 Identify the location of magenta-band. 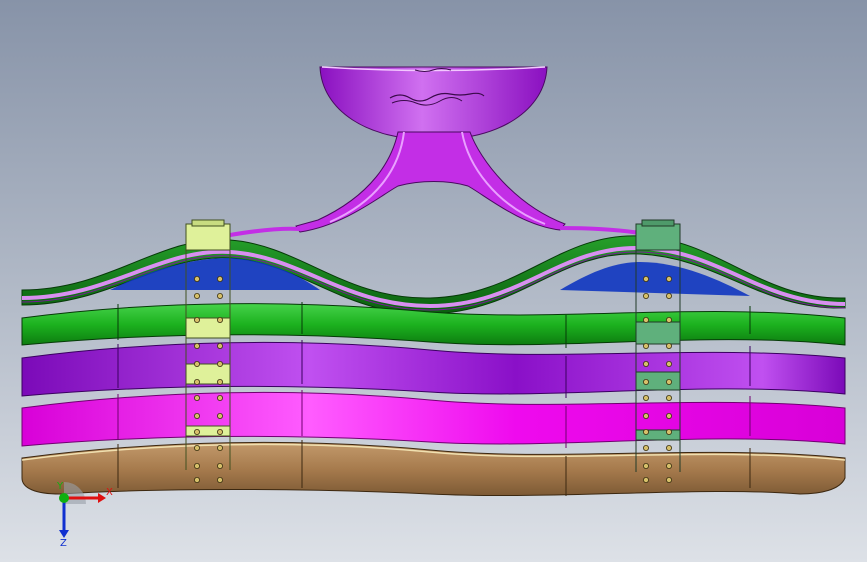
(433, 419).